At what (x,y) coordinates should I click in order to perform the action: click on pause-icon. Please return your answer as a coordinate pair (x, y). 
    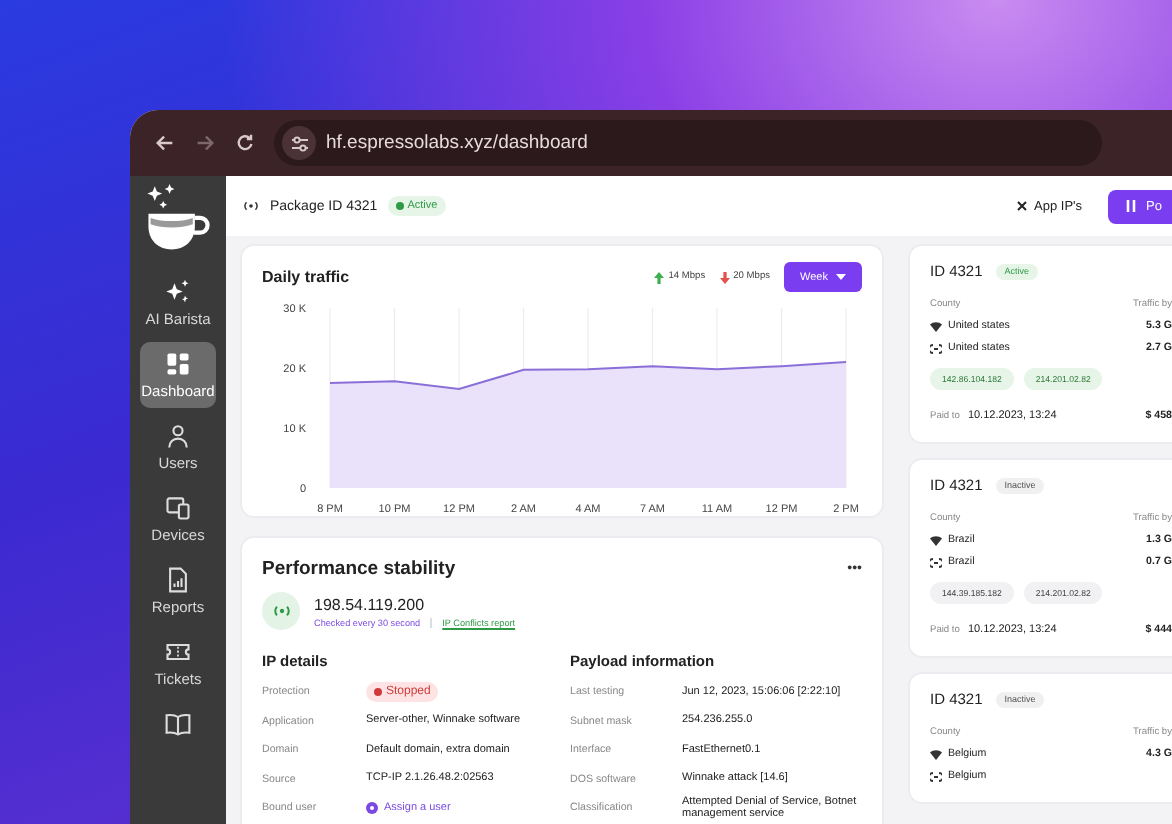
    Looking at the image, I should click on (1131, 206).